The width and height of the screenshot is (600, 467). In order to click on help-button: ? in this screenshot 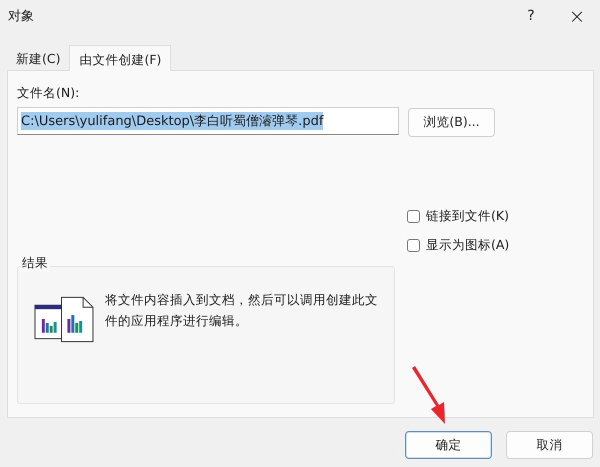, I will do `click(531, 16)`.